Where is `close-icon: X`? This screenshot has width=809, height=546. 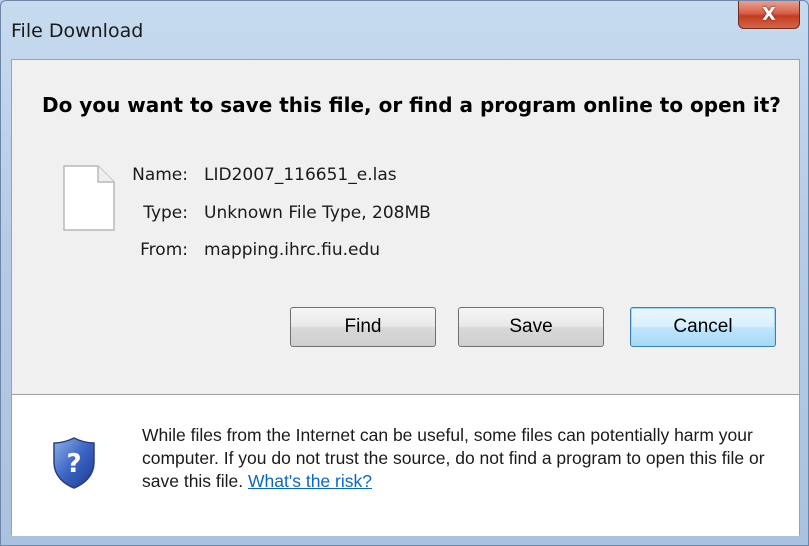 close-icon: X is located at coordinates (769, 14).